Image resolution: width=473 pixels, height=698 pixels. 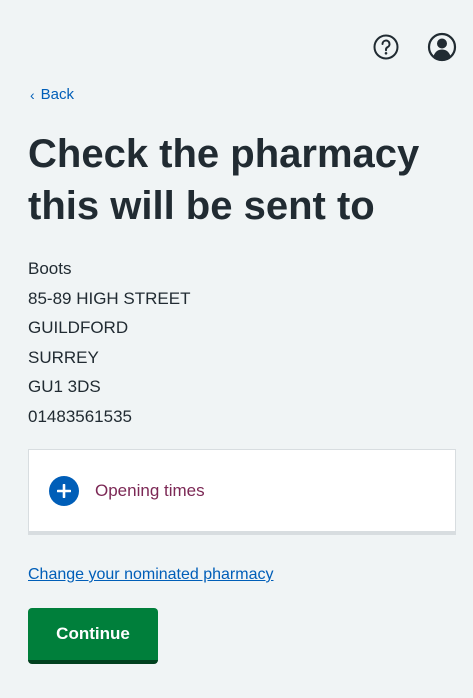 I want to click on account-icon, so click(x=442, y=47).